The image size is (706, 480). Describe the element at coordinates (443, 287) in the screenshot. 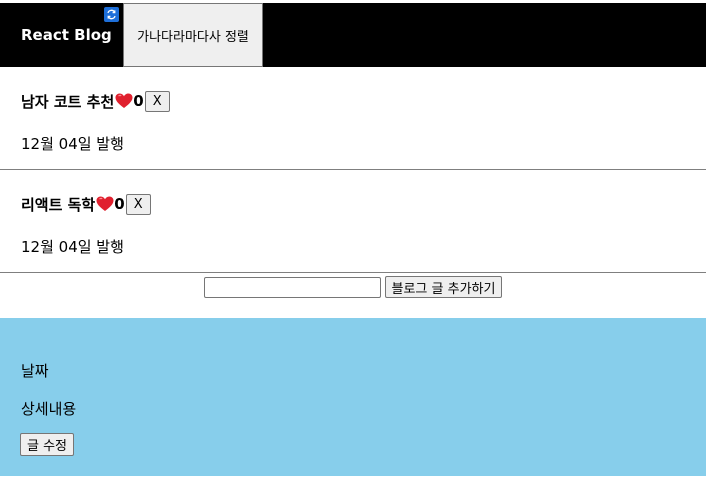

I see `add-post-button: 블로그 글 추가하기` at that location.